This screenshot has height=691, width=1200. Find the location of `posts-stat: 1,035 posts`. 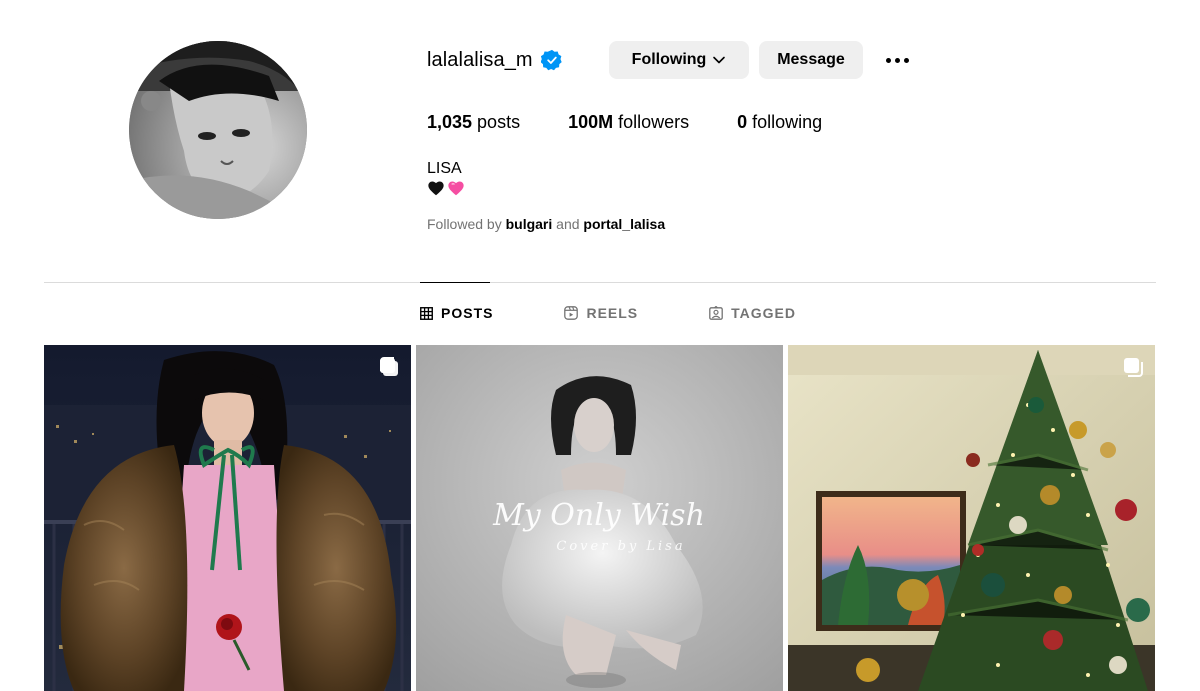

posts-stat: 1,035 posts is located at coordinates (473, 122).